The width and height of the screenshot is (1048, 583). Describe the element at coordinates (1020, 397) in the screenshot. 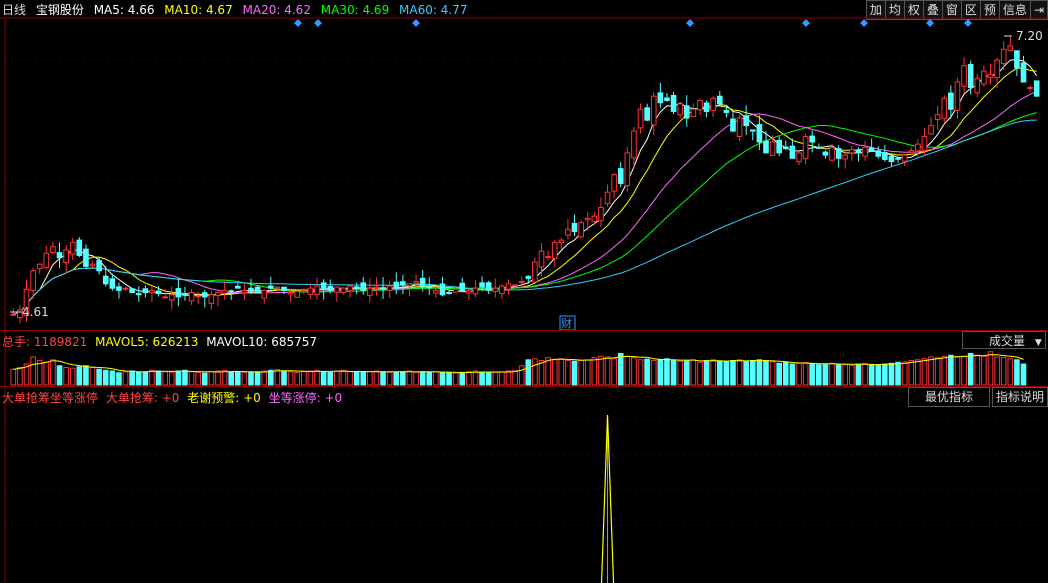

I see `indicator-explain-button: 指标说明` at that location.